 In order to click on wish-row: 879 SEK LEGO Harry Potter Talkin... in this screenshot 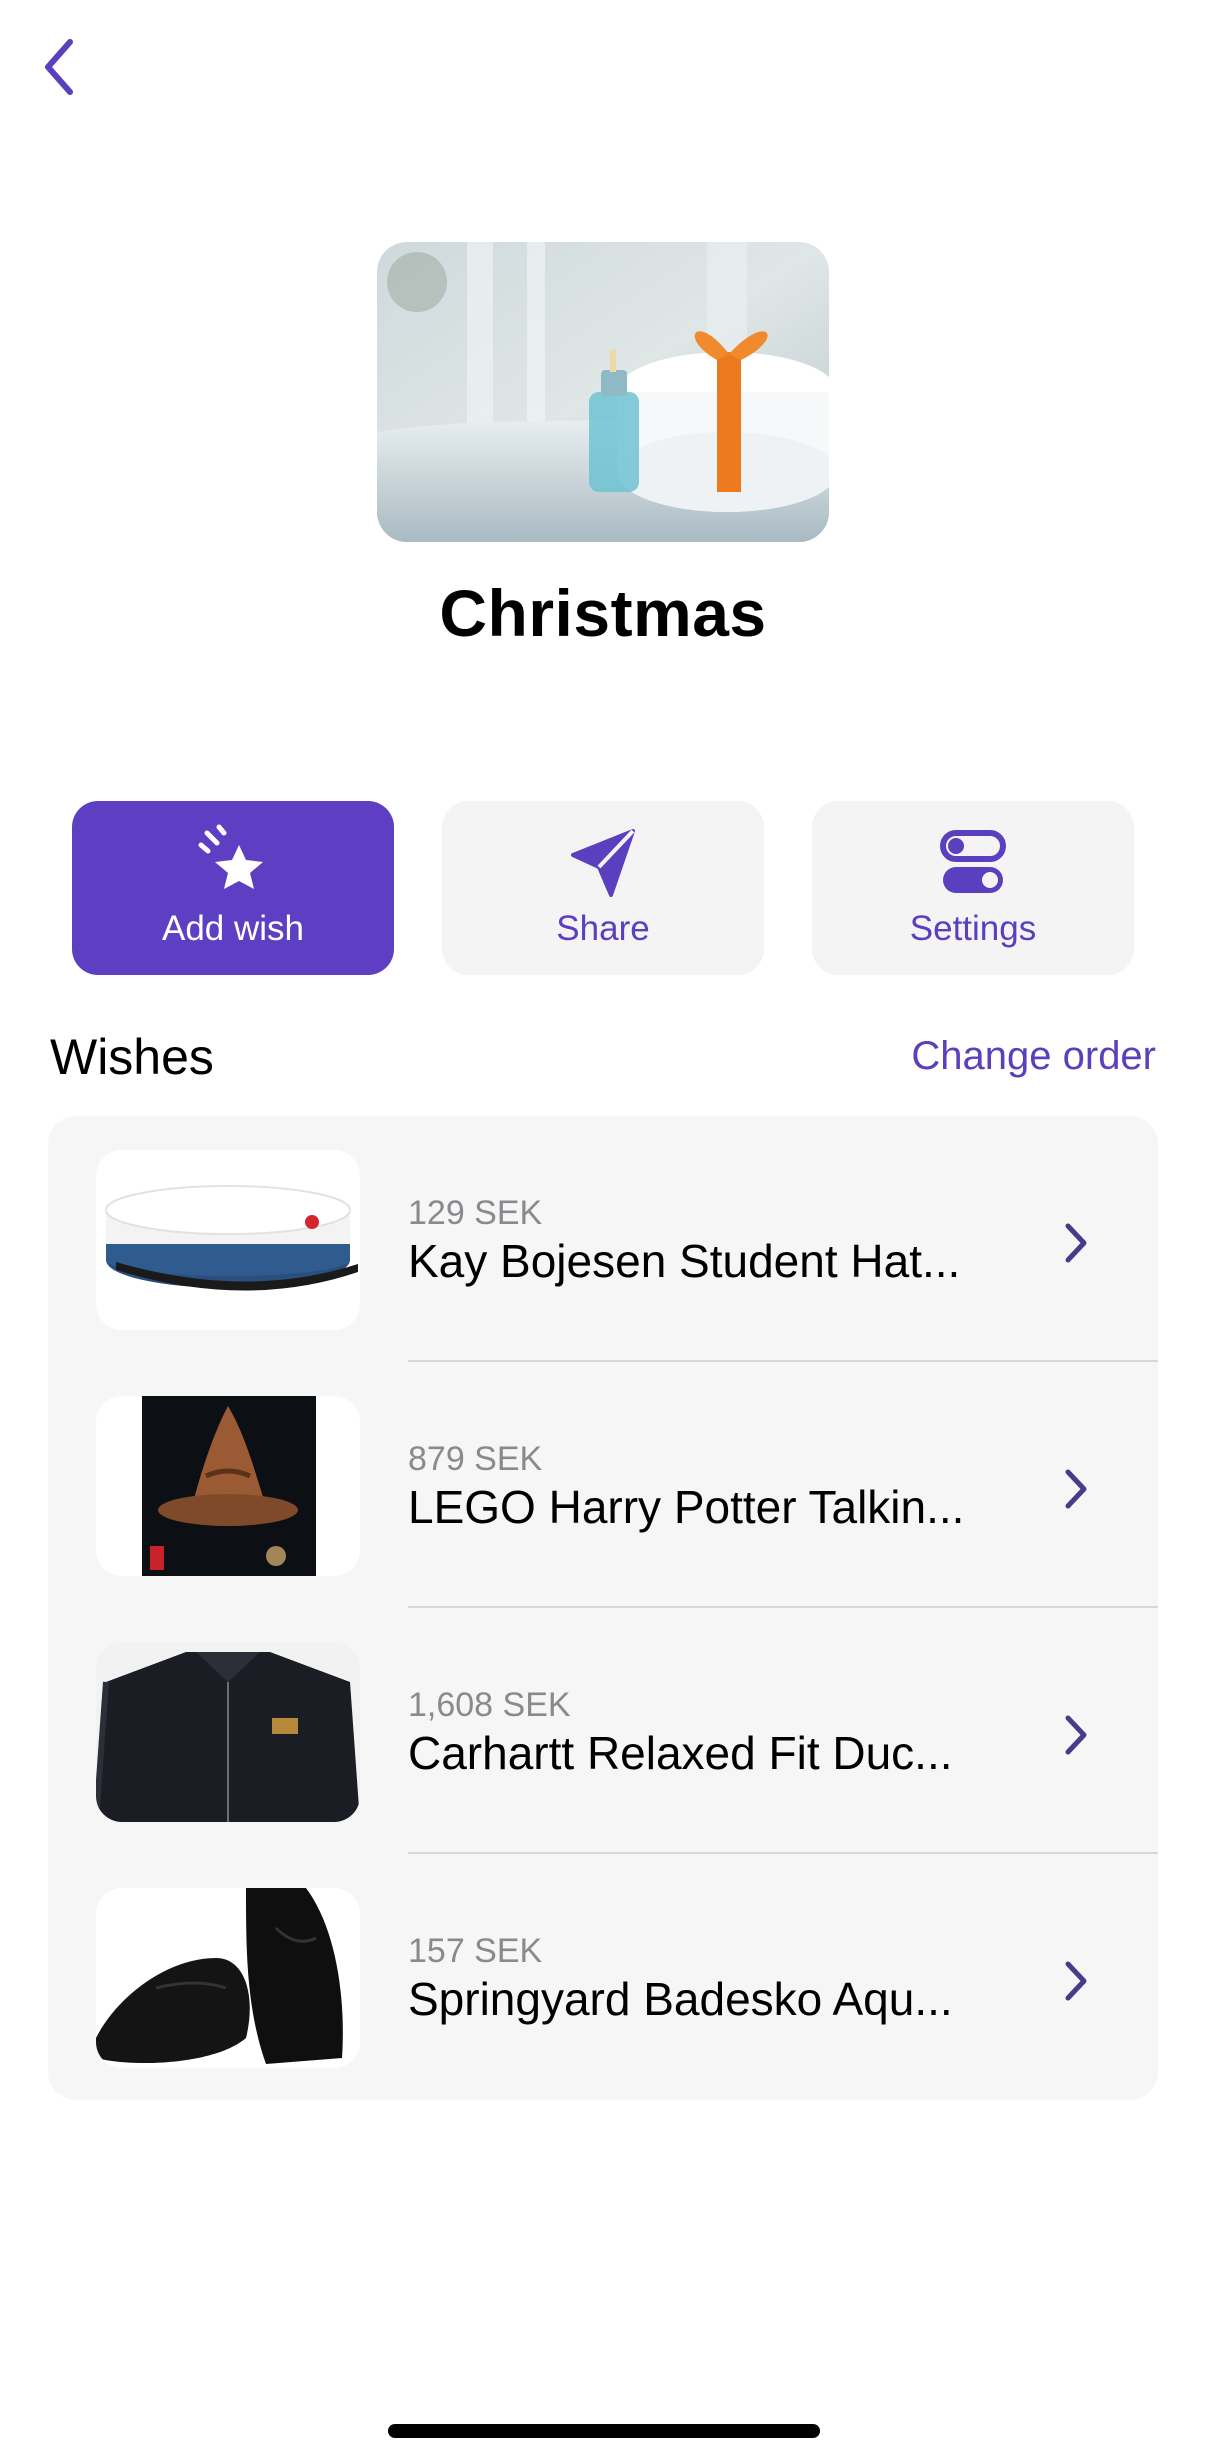, I will do `click(603, 1485)`.